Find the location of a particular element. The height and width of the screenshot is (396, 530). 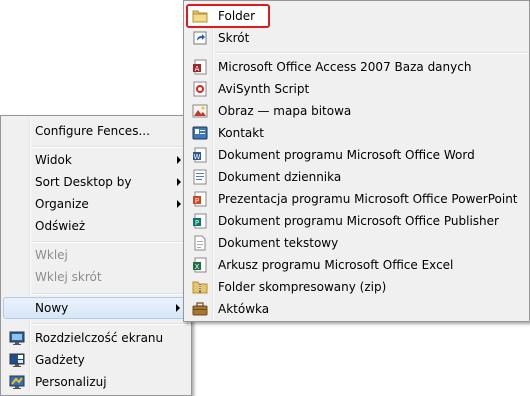

excel-icon: X is located at coordinates (200, 265).